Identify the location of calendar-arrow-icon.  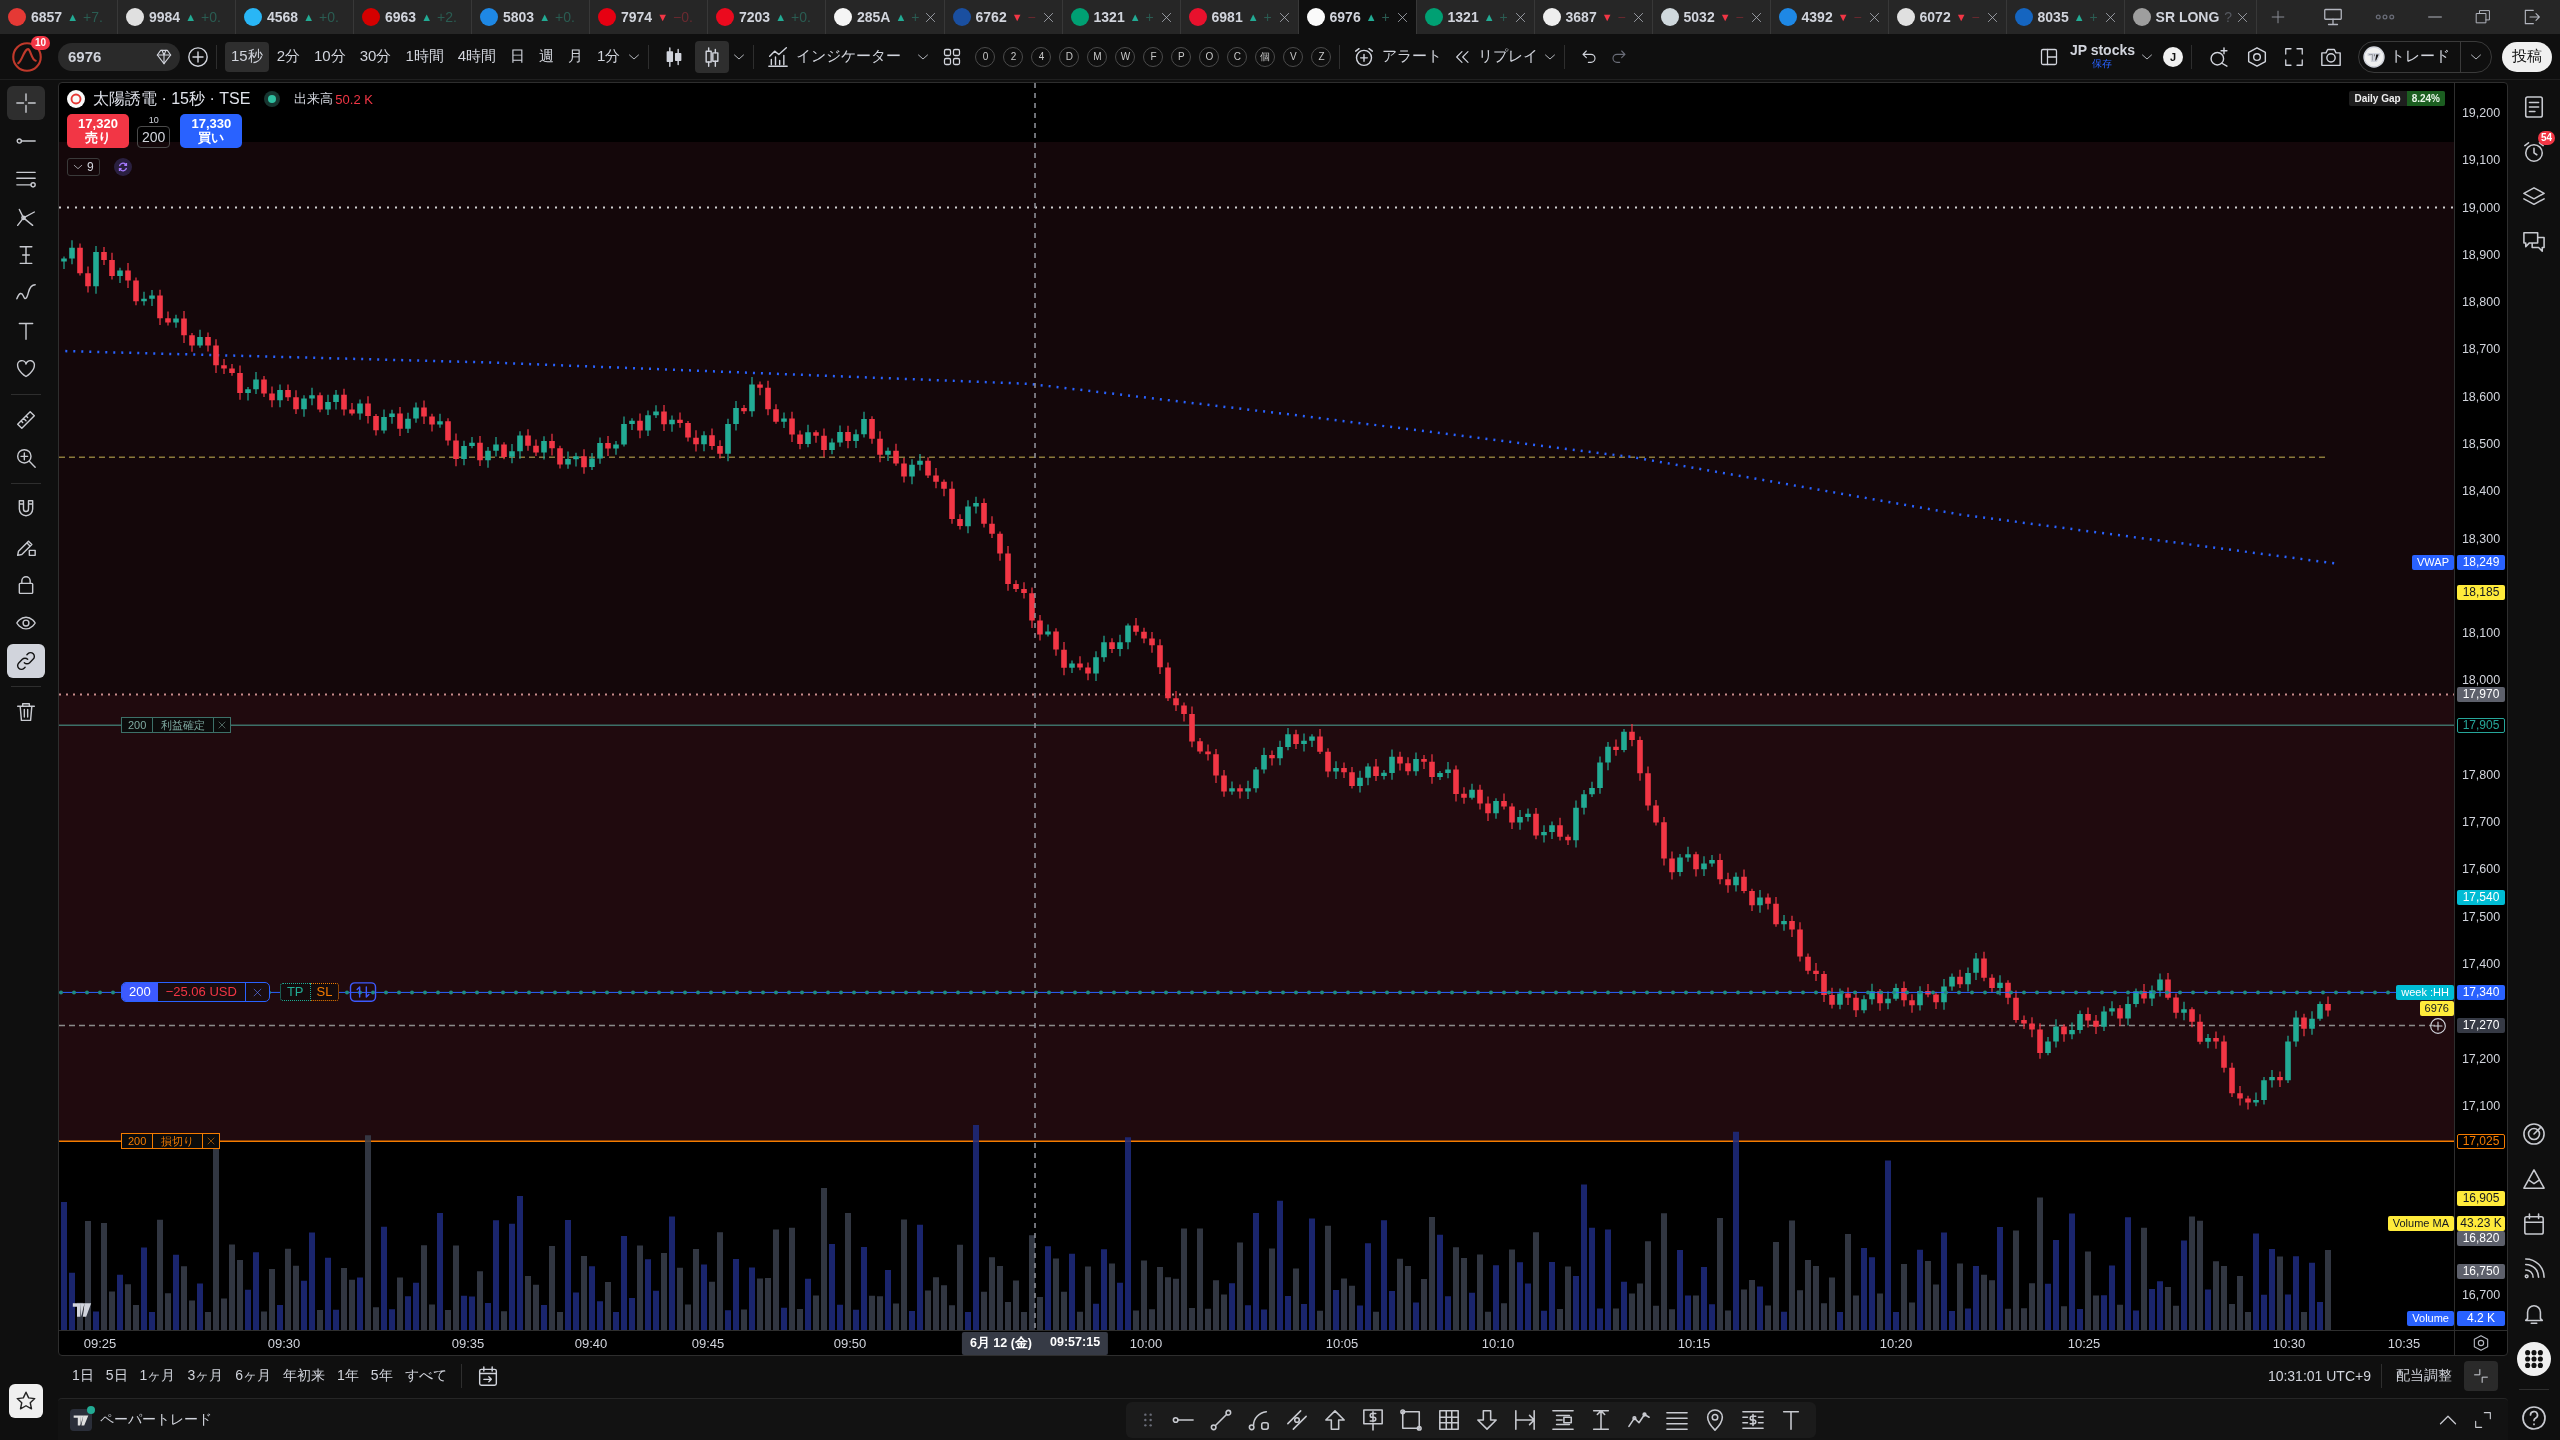
(487, 1376).